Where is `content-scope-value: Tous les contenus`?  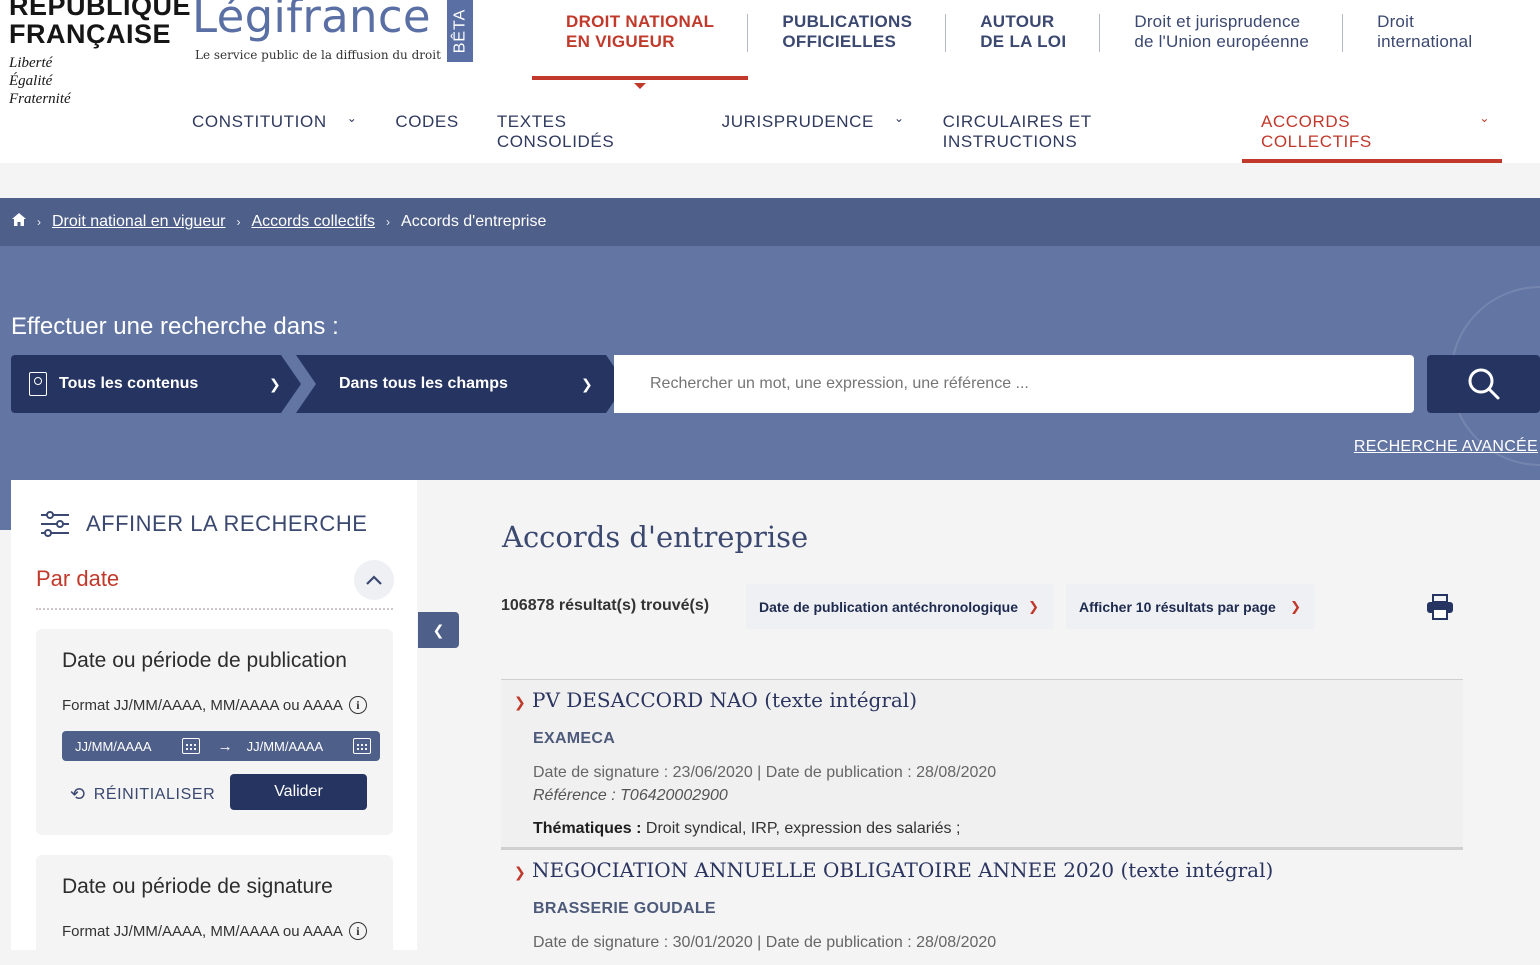 content-scope-value: Tous les contenus is located at coordinates (129, 383).